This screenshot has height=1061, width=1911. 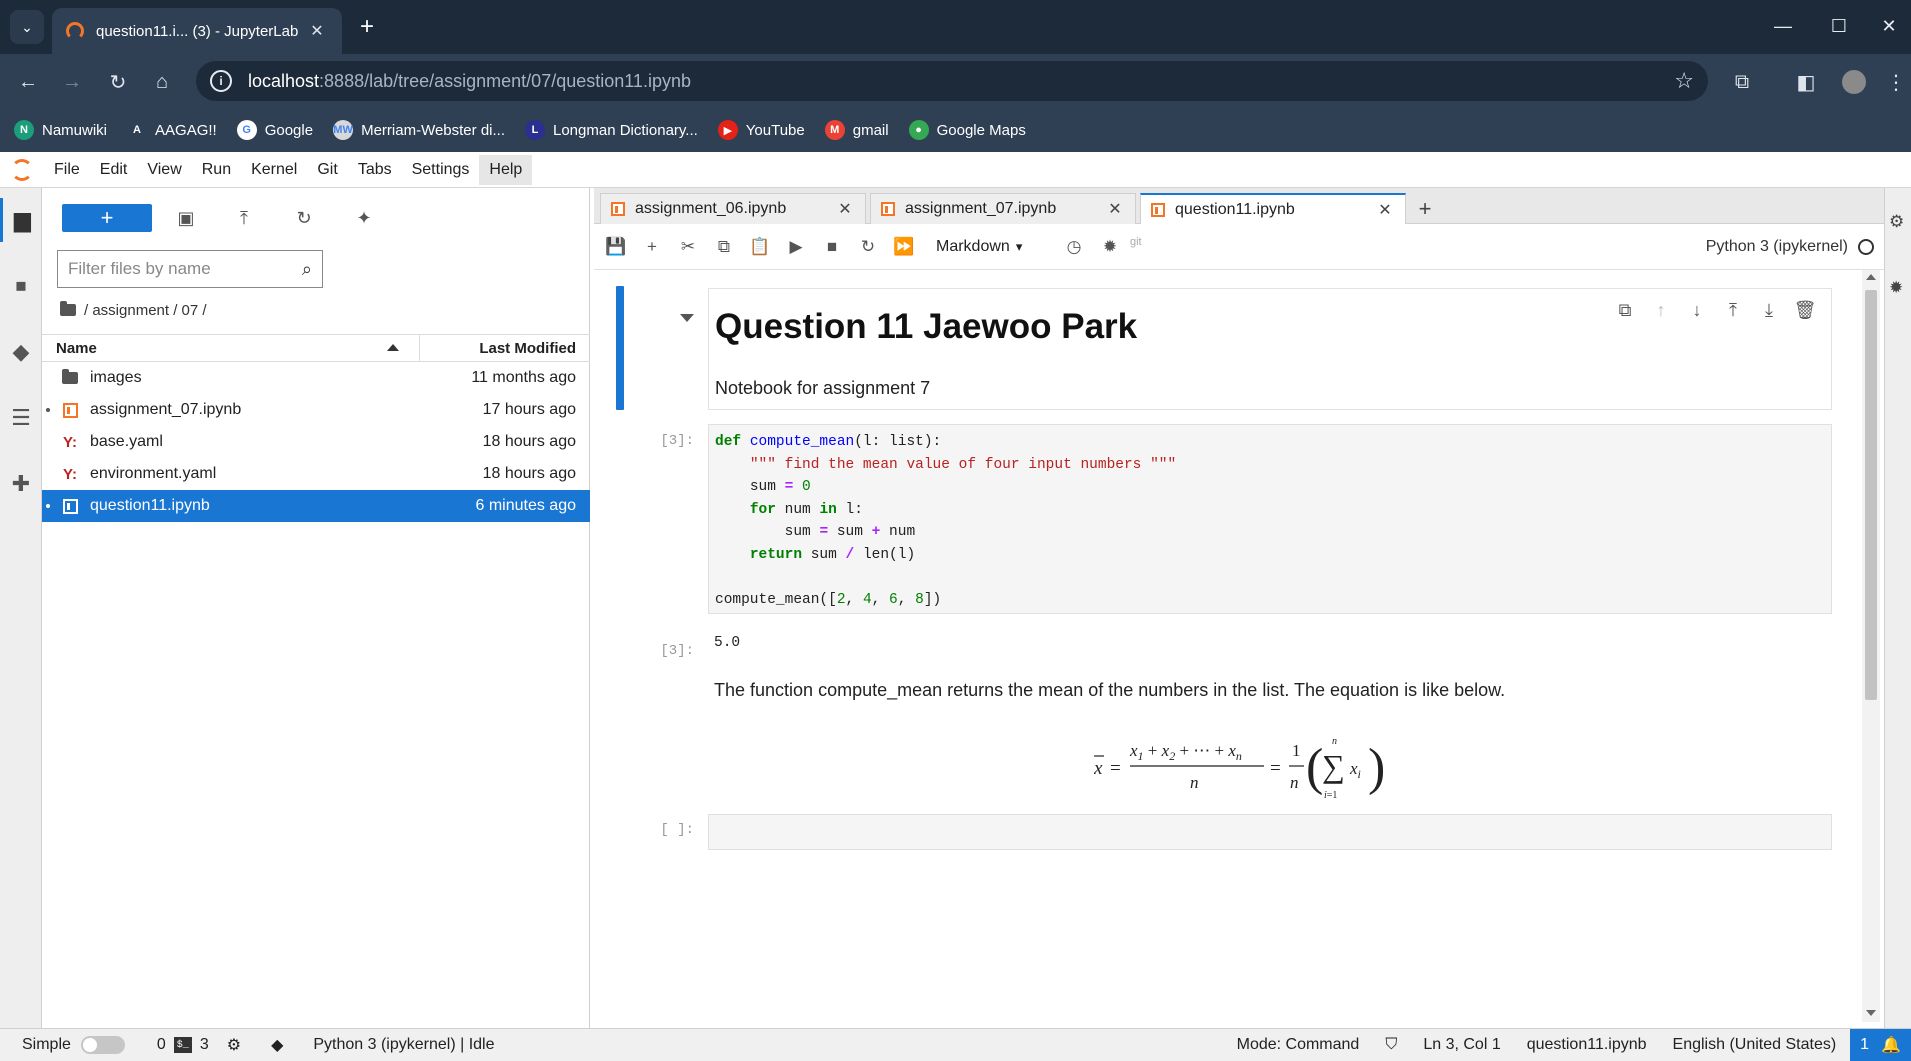 What do you see at coordinates (216, 170) in the screenshot?
I see `menu-run: Run` at bounding box center [216, 170].